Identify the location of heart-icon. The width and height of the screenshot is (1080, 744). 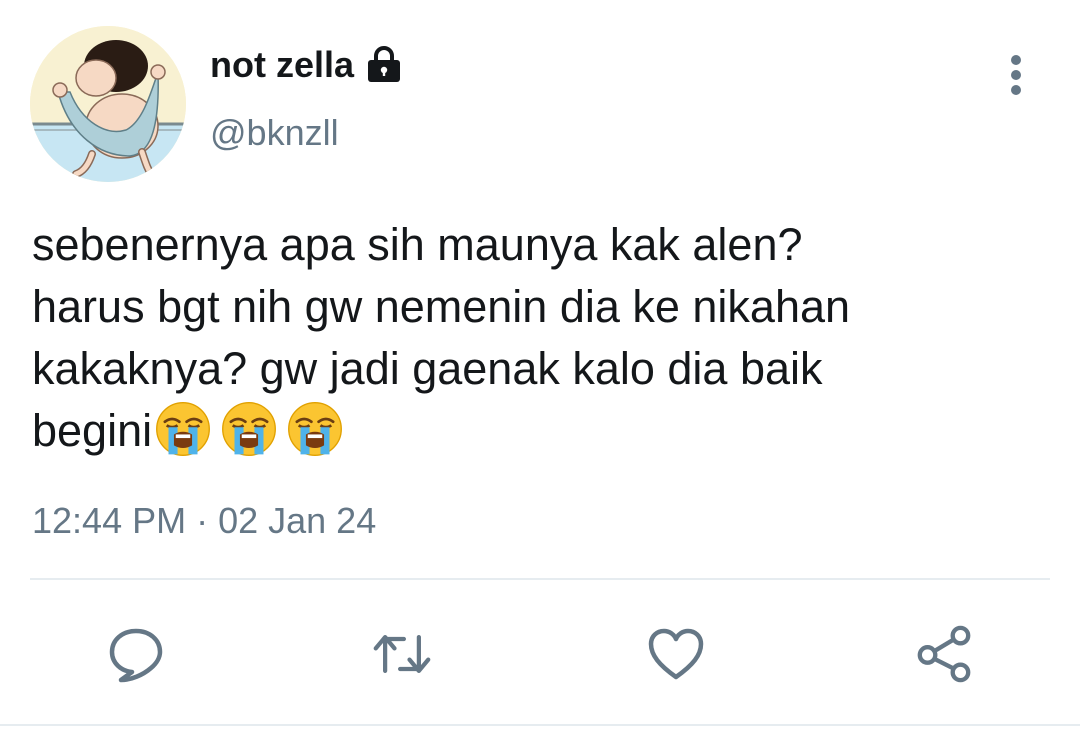
(676, 654).